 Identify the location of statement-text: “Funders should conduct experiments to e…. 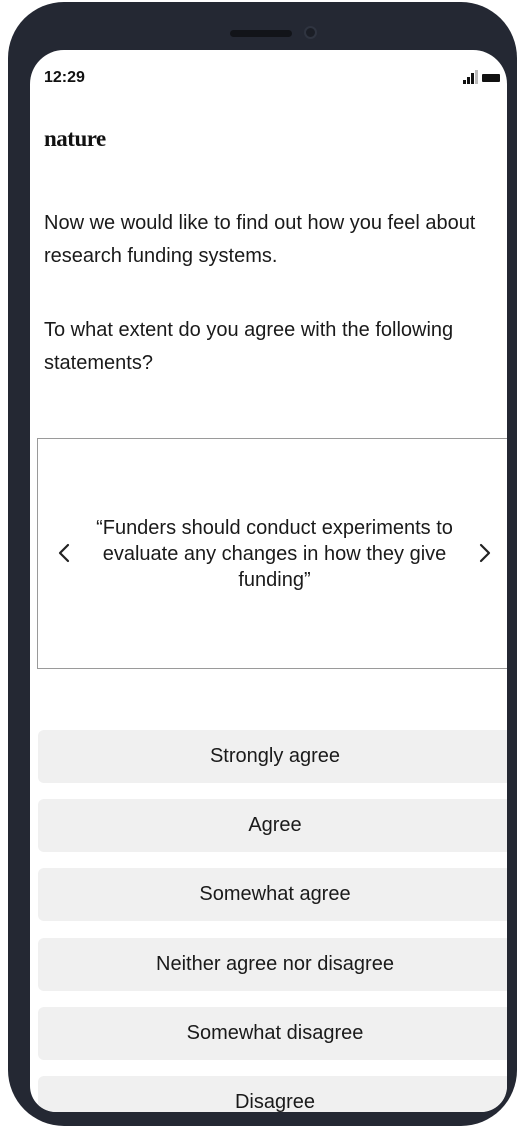
(274, 554).